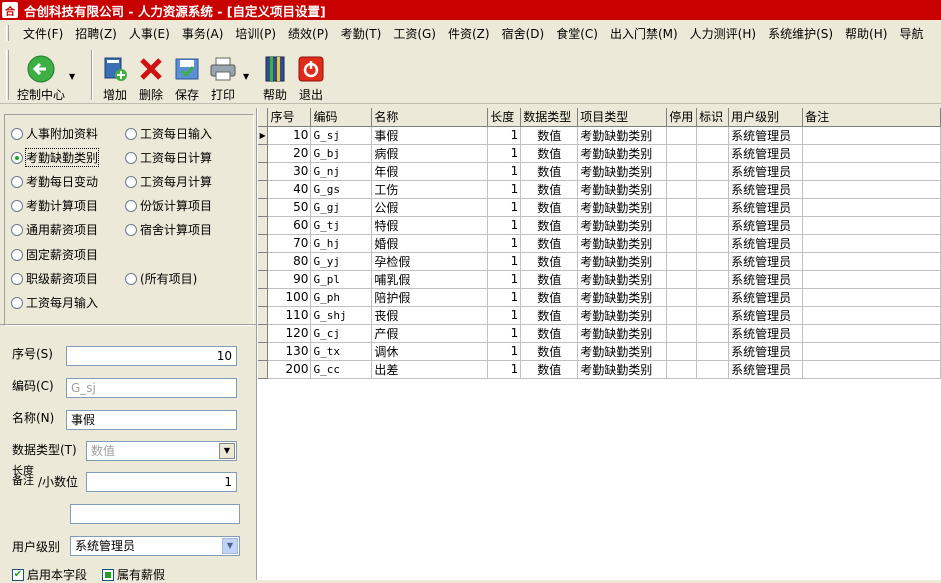  Describe the element at coordinates (430, 207) in the screenshot. I see `cell-name: 公假` at that location.